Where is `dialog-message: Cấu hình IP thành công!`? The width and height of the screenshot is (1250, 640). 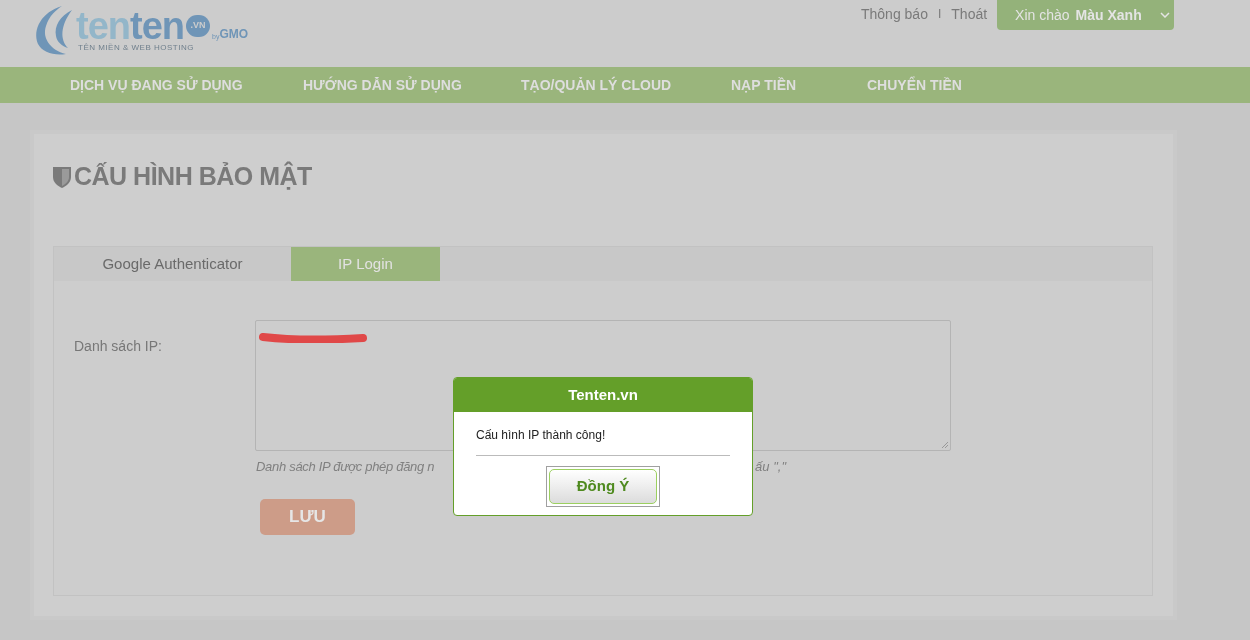 dialog-message: Cấu hình IP thành công! is located at coordinates (541, 435).